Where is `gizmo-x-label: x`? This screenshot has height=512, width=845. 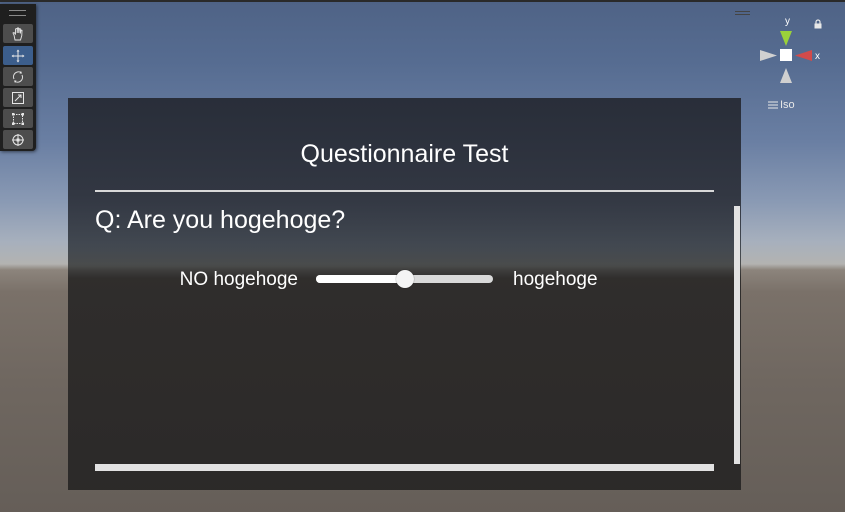
gizmo-x-label: x is located at coordinates (817, 56).